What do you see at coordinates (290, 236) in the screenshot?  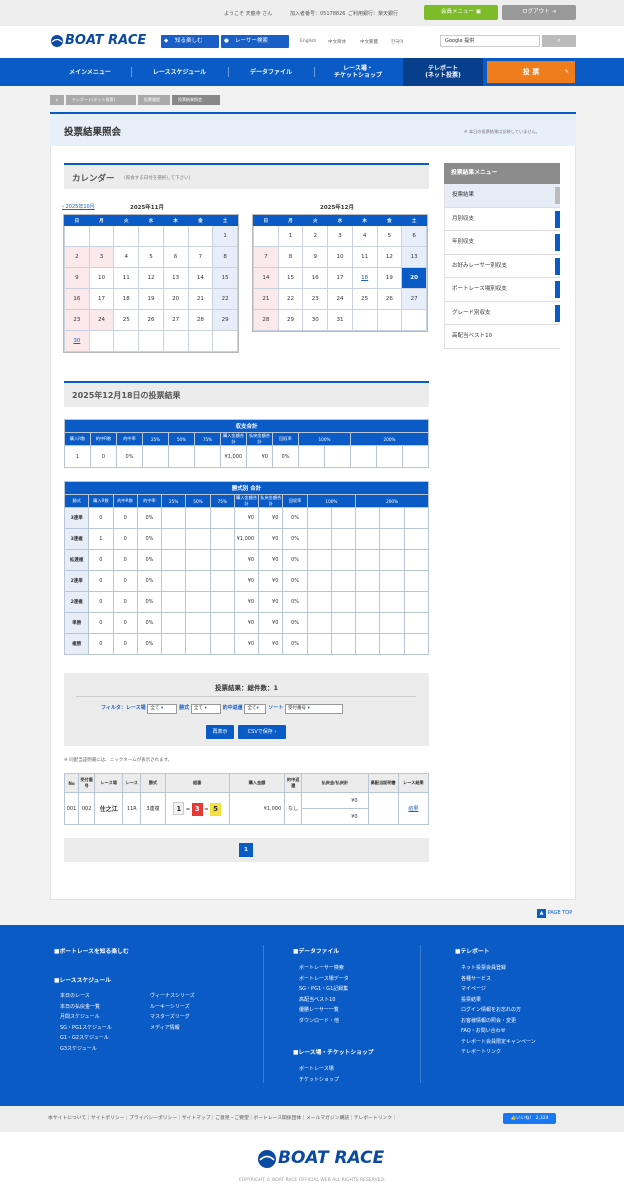 I see `calendar-day: 1` at bounding box center [290, 236].